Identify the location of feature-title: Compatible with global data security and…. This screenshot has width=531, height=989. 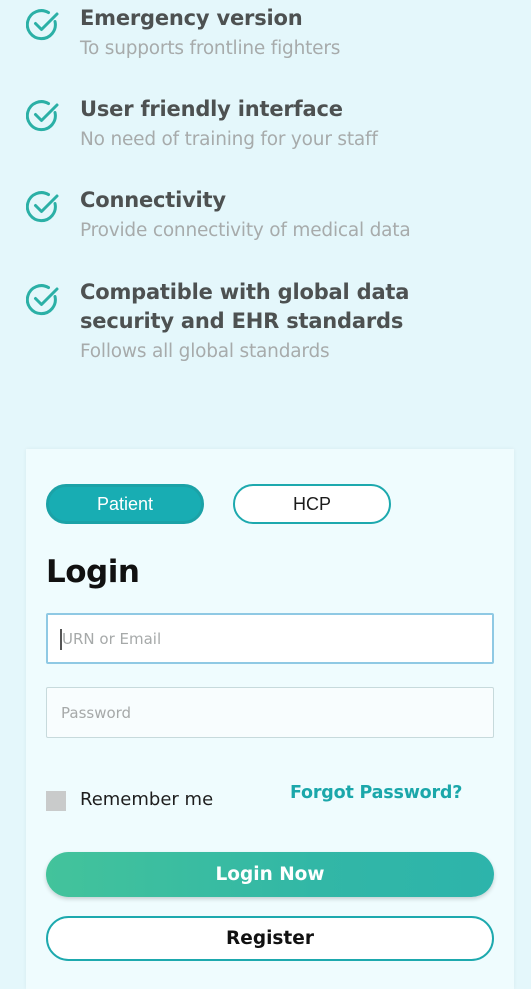
(245, 306).